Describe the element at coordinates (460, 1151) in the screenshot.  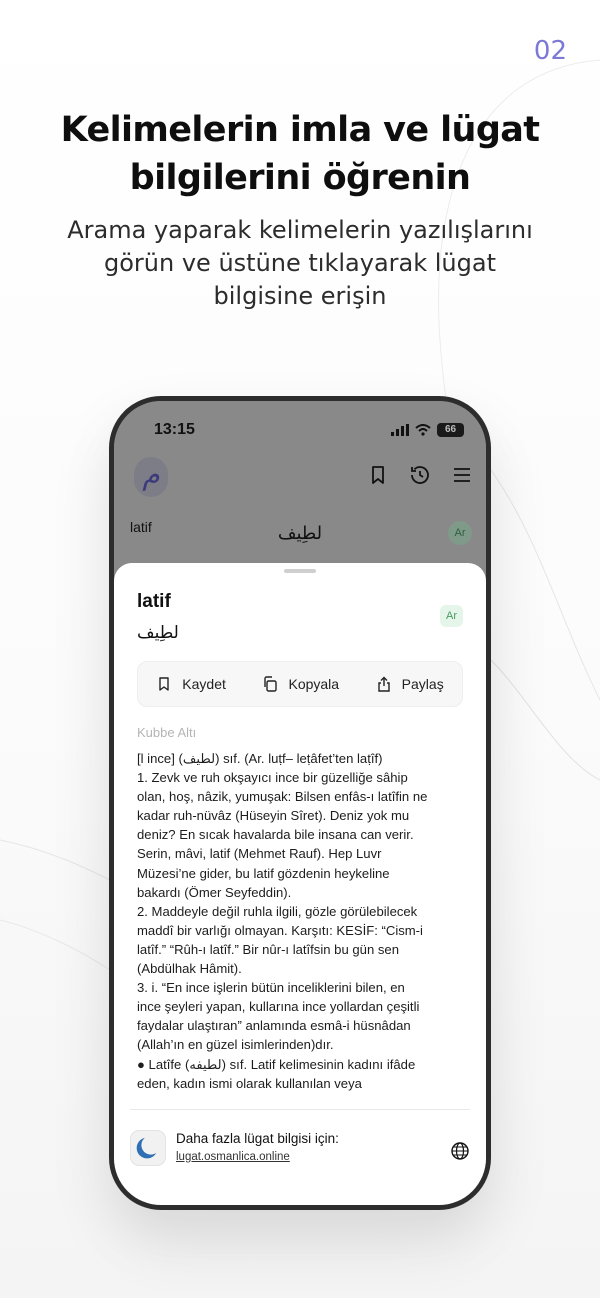
I see `globe-icon` at that location.